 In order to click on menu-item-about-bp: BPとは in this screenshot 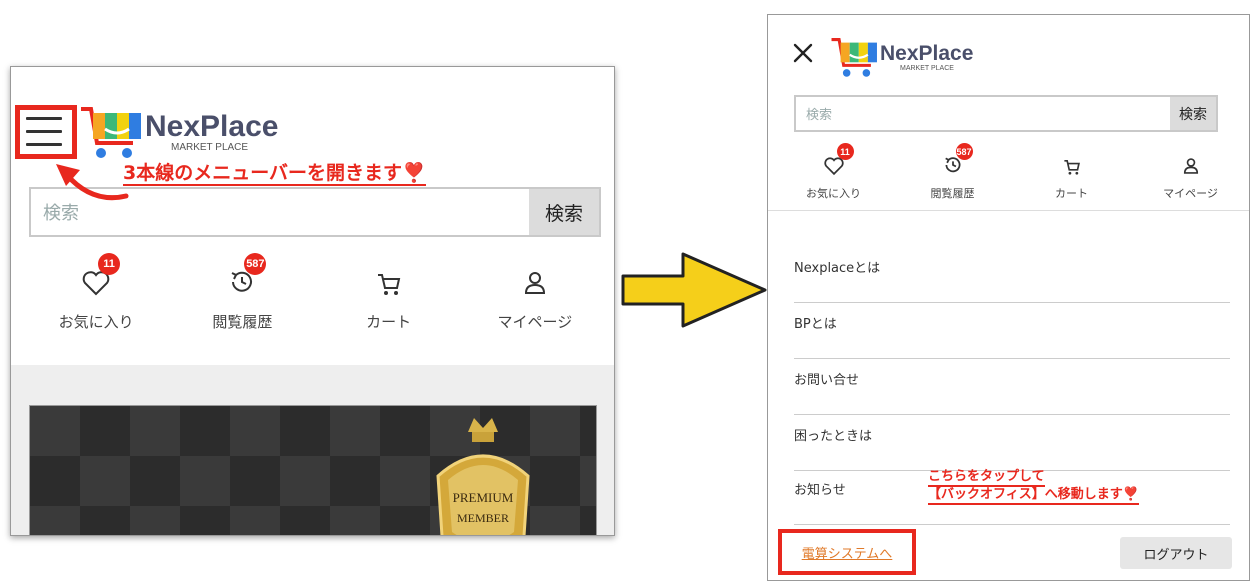, I will do `click(1012, 331)`.